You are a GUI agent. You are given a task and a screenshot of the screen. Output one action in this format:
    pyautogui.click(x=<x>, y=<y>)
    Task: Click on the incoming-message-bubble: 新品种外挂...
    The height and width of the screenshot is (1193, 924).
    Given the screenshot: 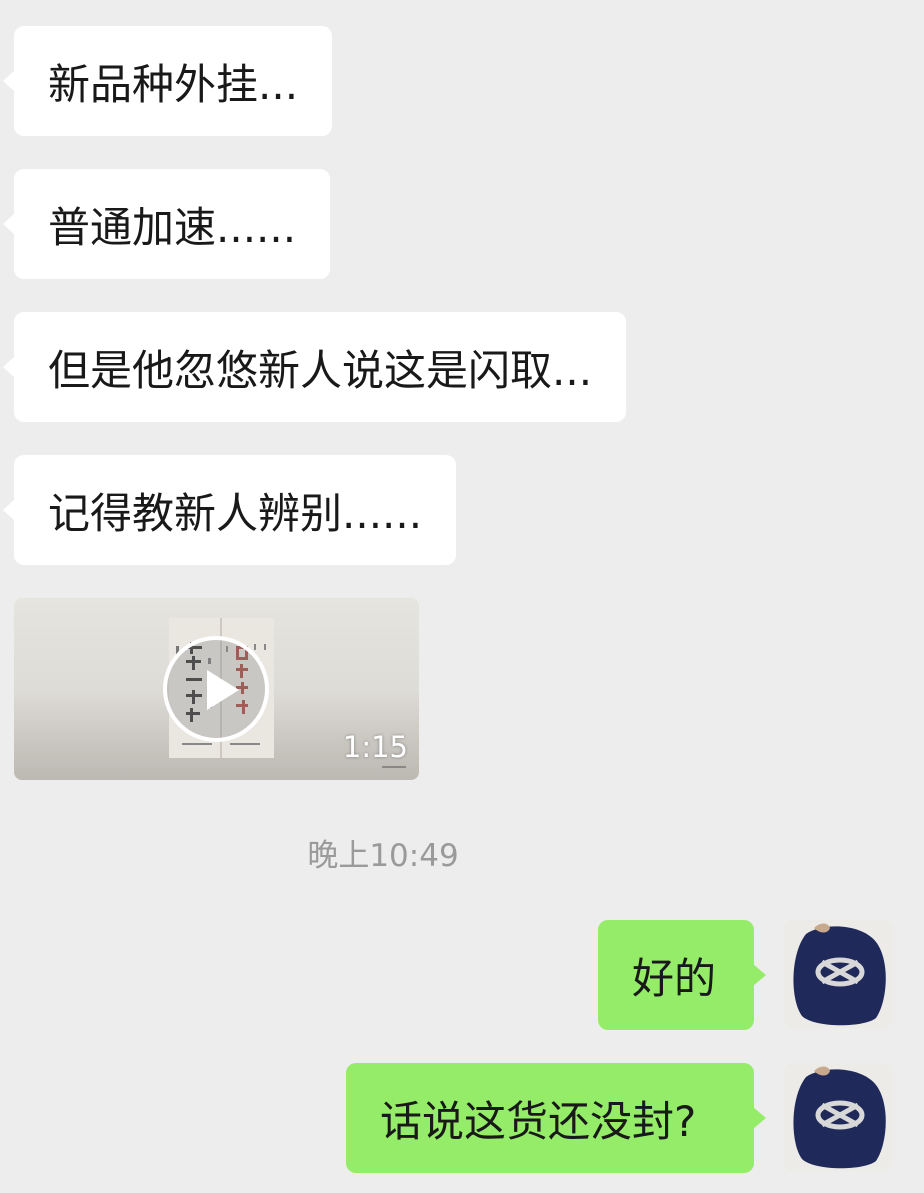 What is the action you would take?
    pyautogui.click(x=167, y=81)
    